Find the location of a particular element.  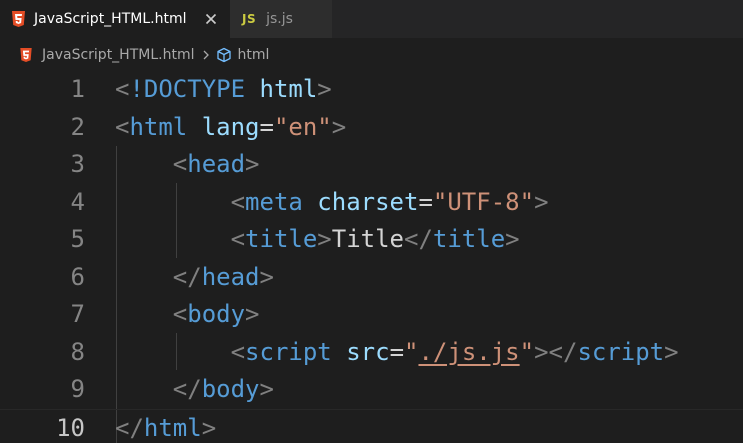

breadcrumb-file: JavaScript_HTML.html is located at coordinates (118, 55).